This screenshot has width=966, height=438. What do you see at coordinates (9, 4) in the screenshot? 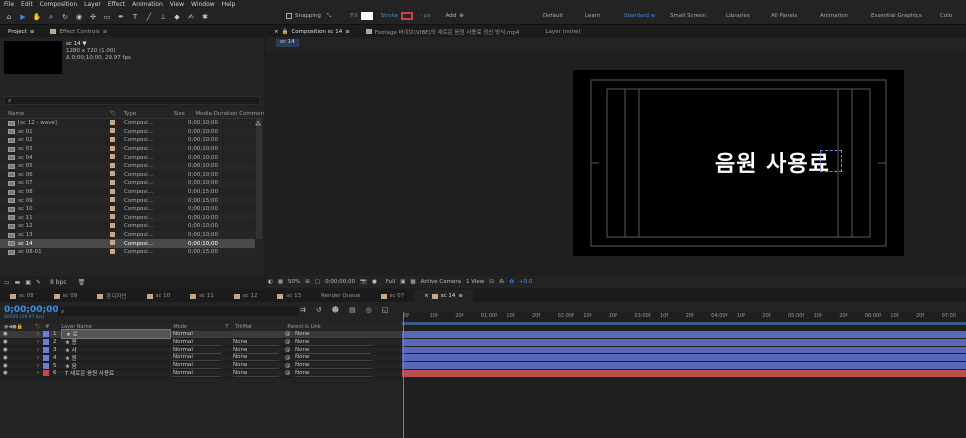
I see `menu-file: File` at bounding box center [9, 4].